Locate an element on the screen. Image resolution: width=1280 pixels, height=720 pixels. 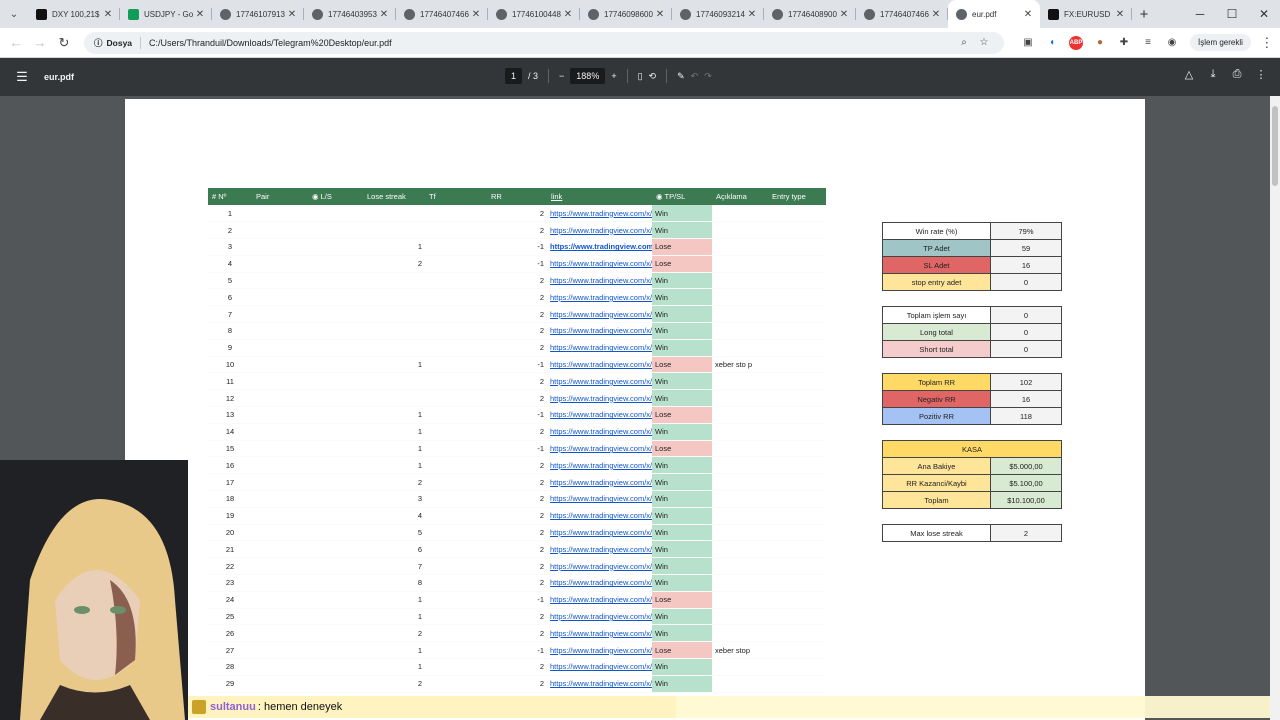
reading-list-icon: ≡ is located at coordinates (1148, 43).